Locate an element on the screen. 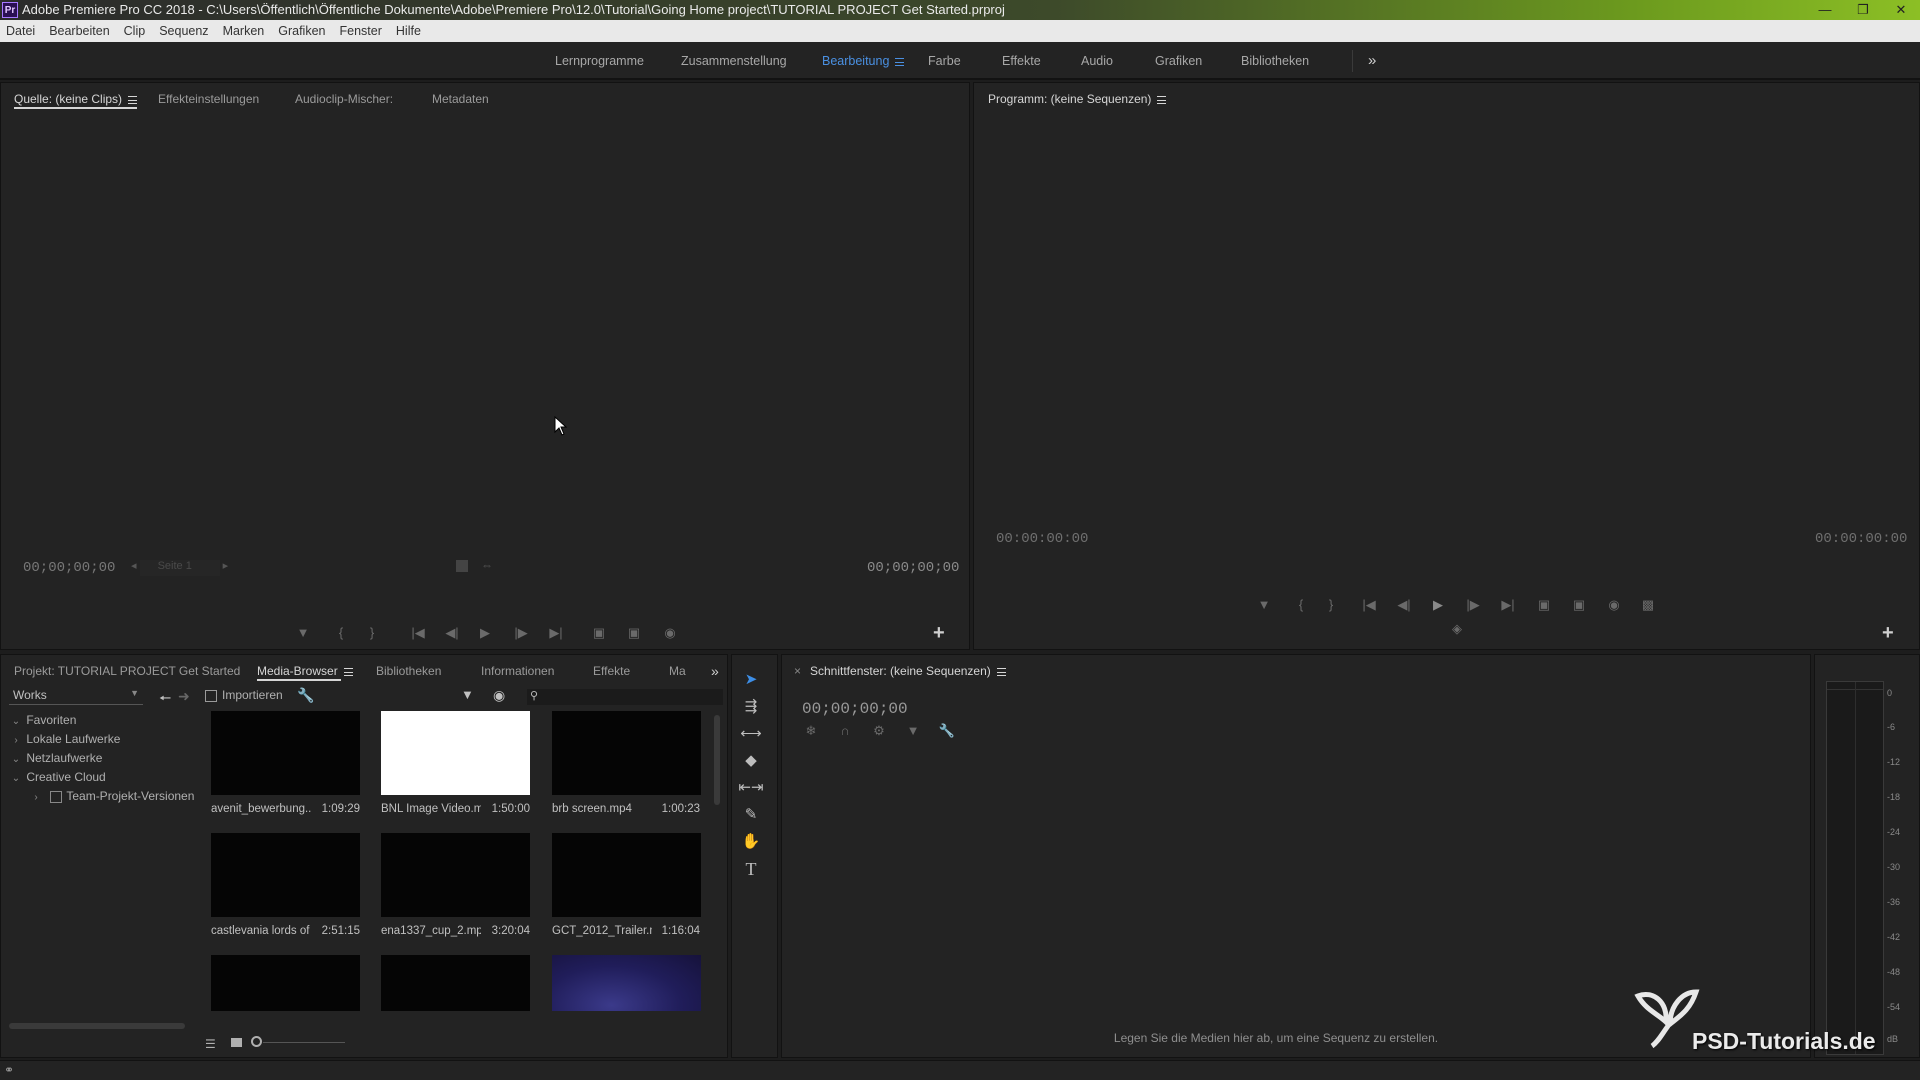  insert-icon: ▣ is located at coordinates (599, 633).